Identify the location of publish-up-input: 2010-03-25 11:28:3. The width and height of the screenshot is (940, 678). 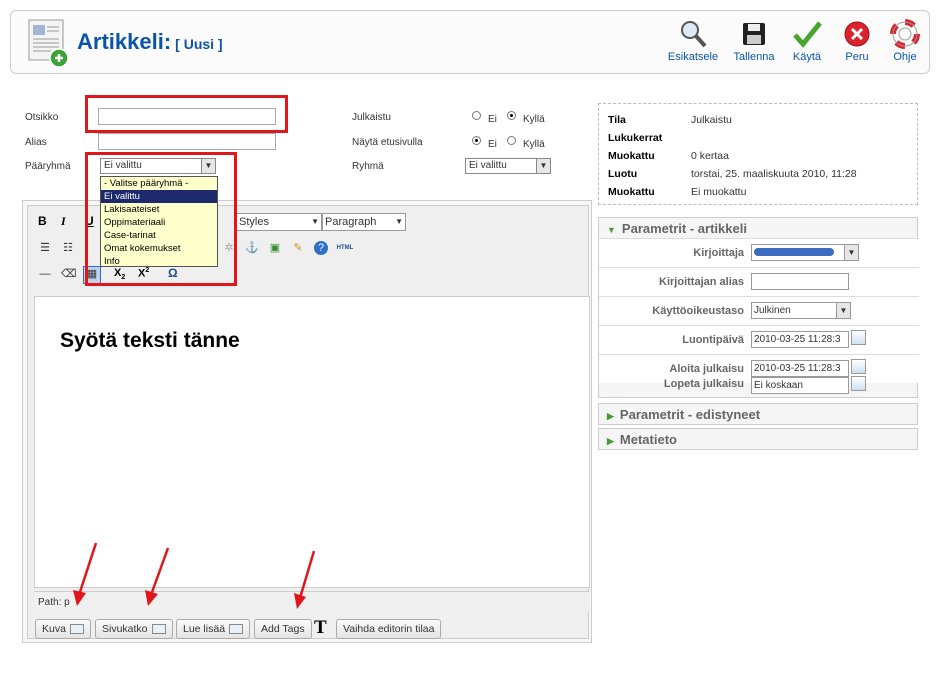
(800, 368).